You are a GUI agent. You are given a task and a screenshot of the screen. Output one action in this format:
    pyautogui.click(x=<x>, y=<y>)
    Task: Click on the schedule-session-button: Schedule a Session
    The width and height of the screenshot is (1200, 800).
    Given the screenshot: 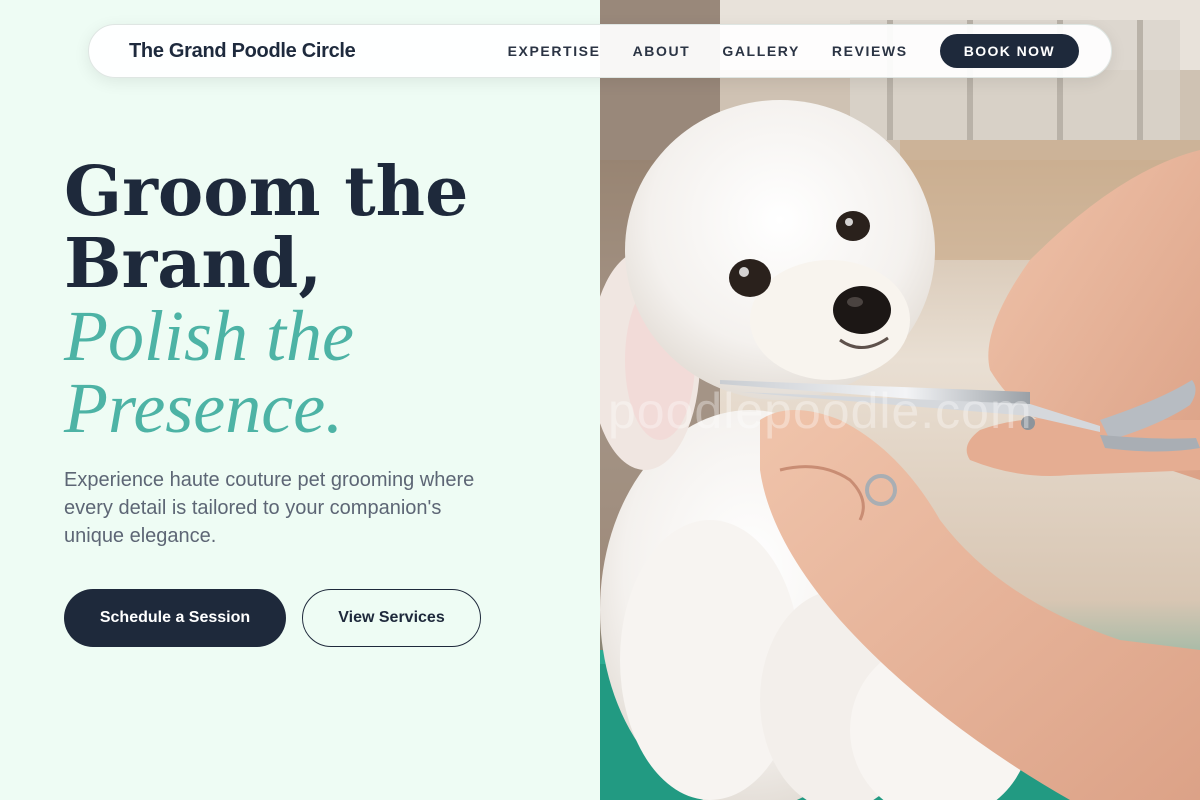 What is the action you would take?
    pyautogui.click(x=175, y=618)
    